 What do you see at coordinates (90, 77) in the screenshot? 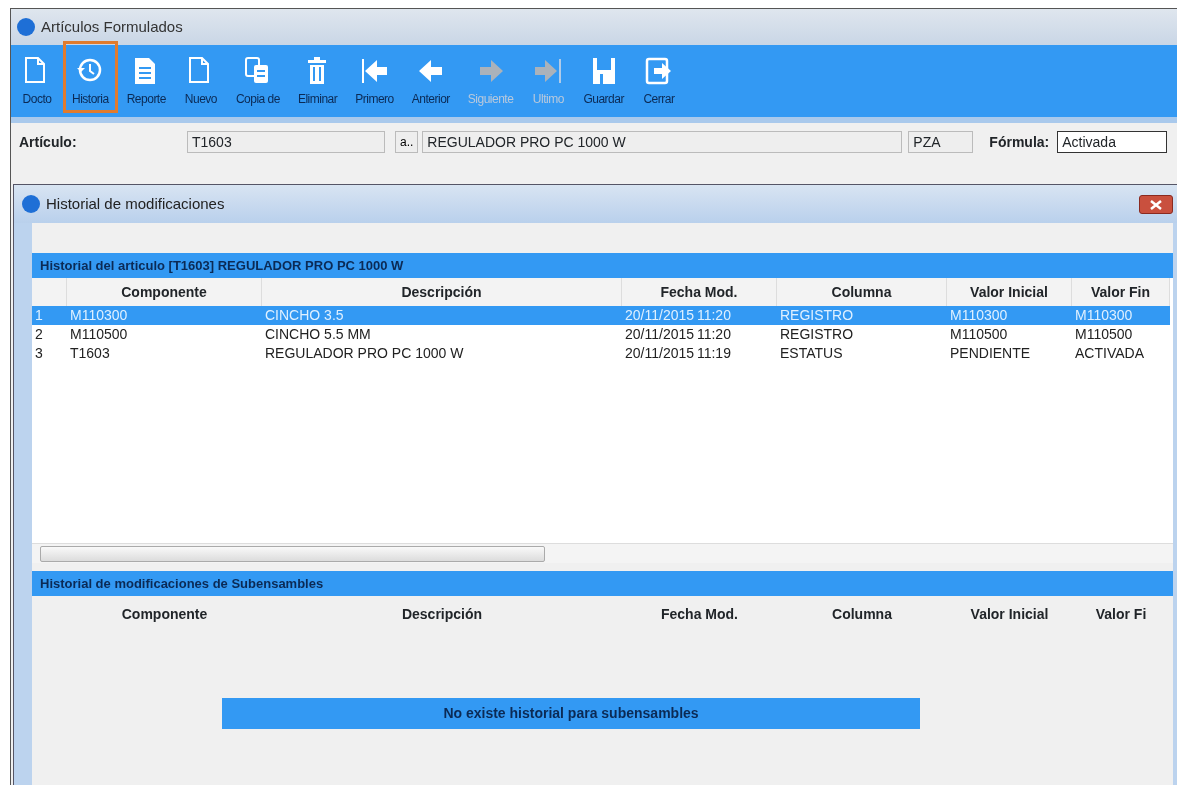
I see `toolbar-button: Historia` at bounding box center [90, 77].